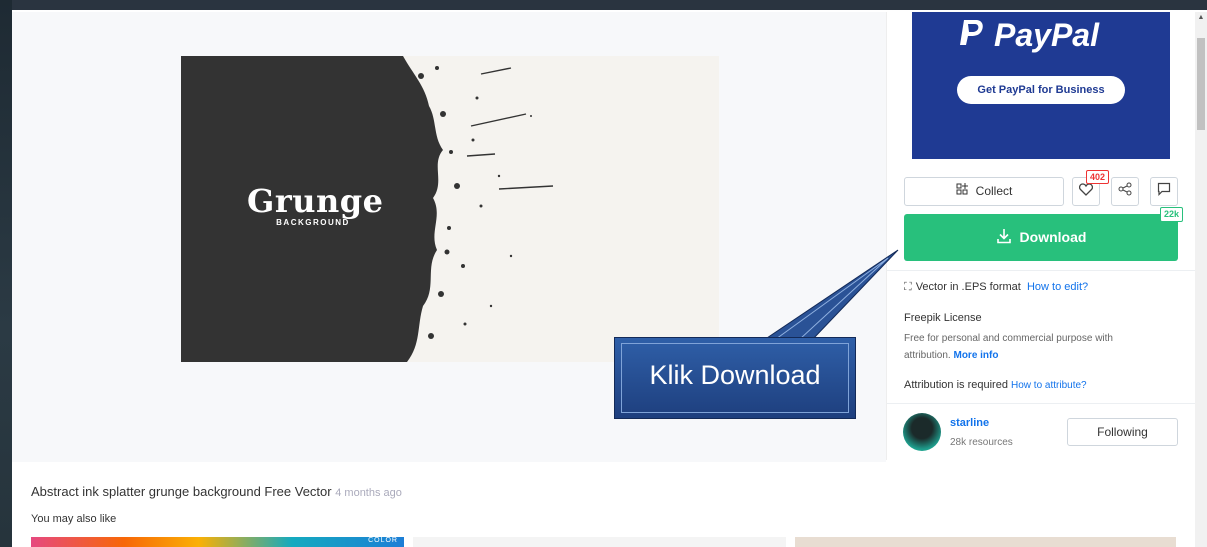 This screenshot has height=547, width=1207. Describe the element at coordinates (74, 519) in the screenshot. I see `related-heading: You may also like` at that location.